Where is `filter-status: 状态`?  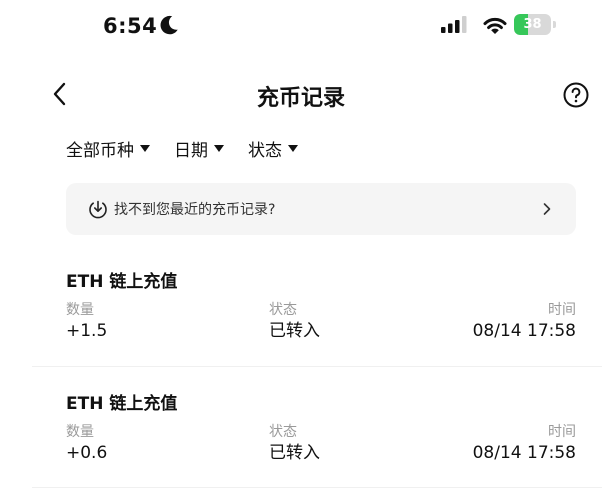
filter-status: 状态 is located at coordinates (273, 148).